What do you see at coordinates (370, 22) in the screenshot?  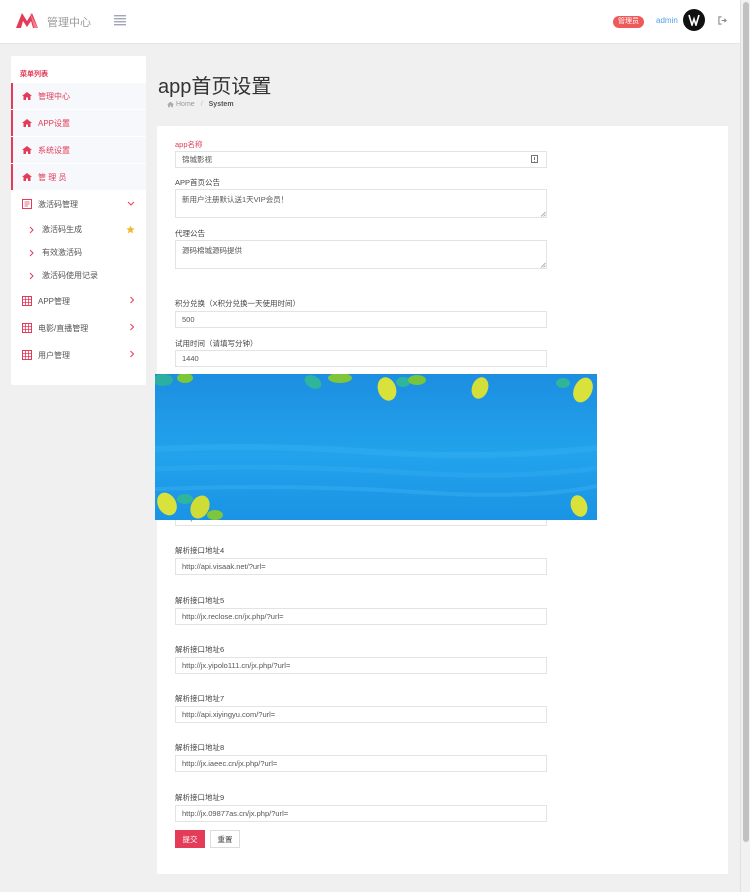 I see `top-bar: 管理中心 管理员 admin` at bounding box center [370, 22].